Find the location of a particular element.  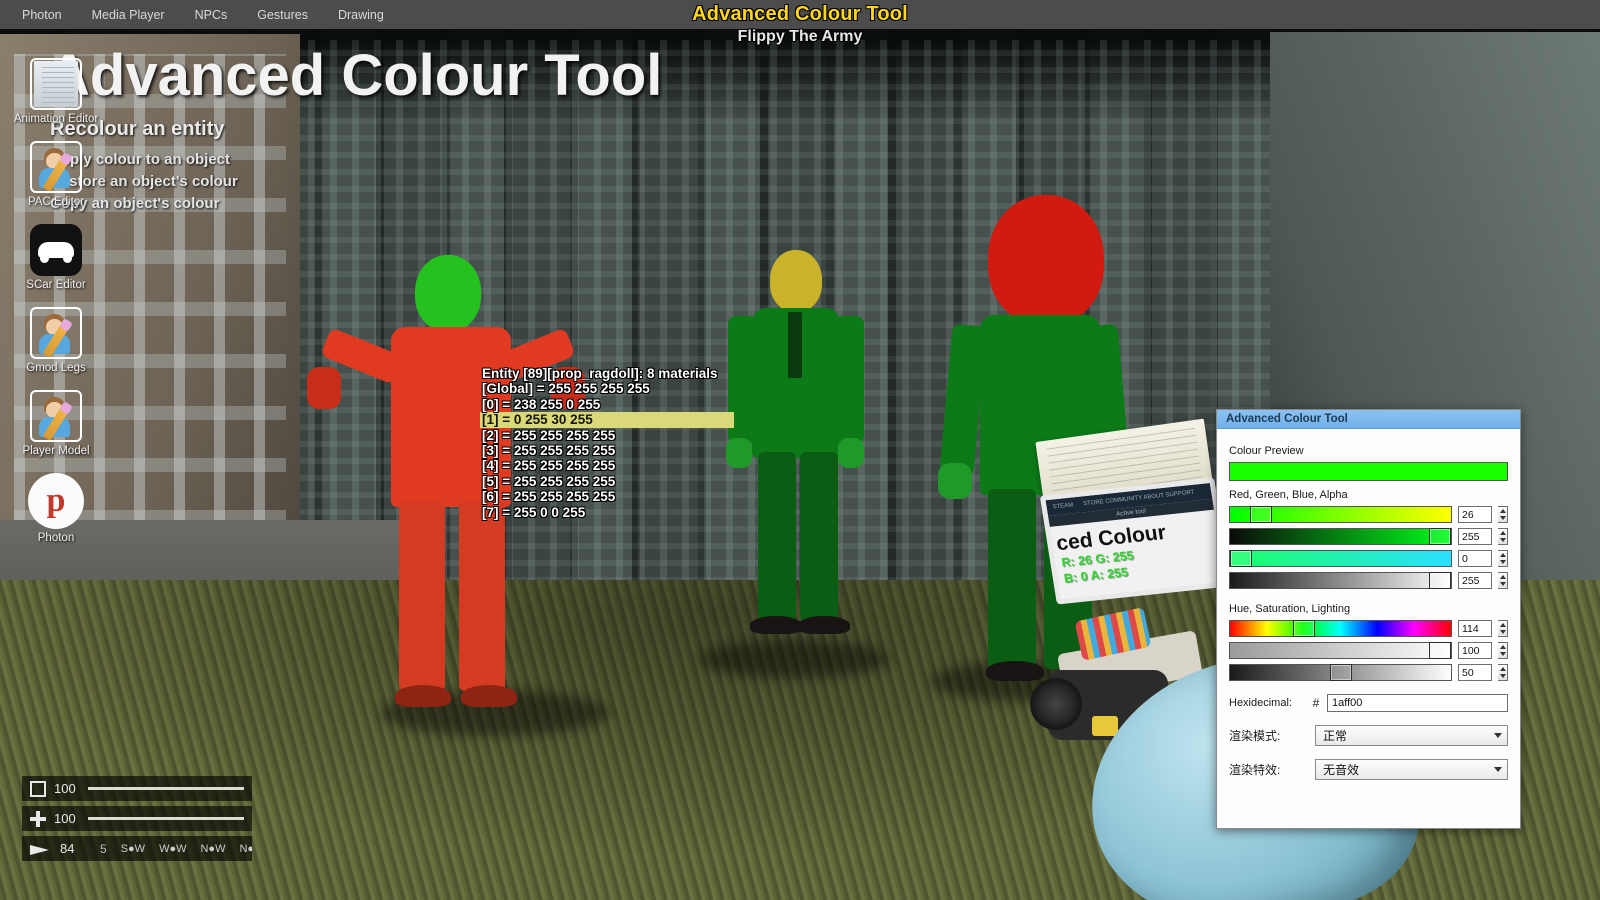

rail-label-player-model: Player Model is located at coordinates (56, 451).